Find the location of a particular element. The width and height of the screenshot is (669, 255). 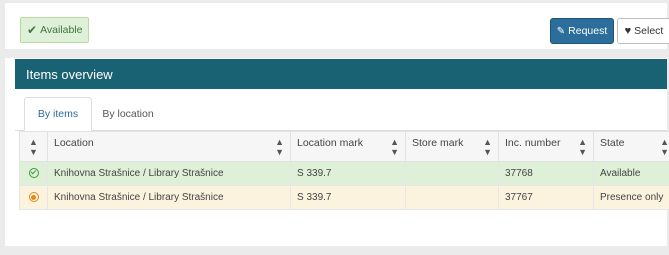

availability-badge-label: Available is located at coordinates (61, 30).